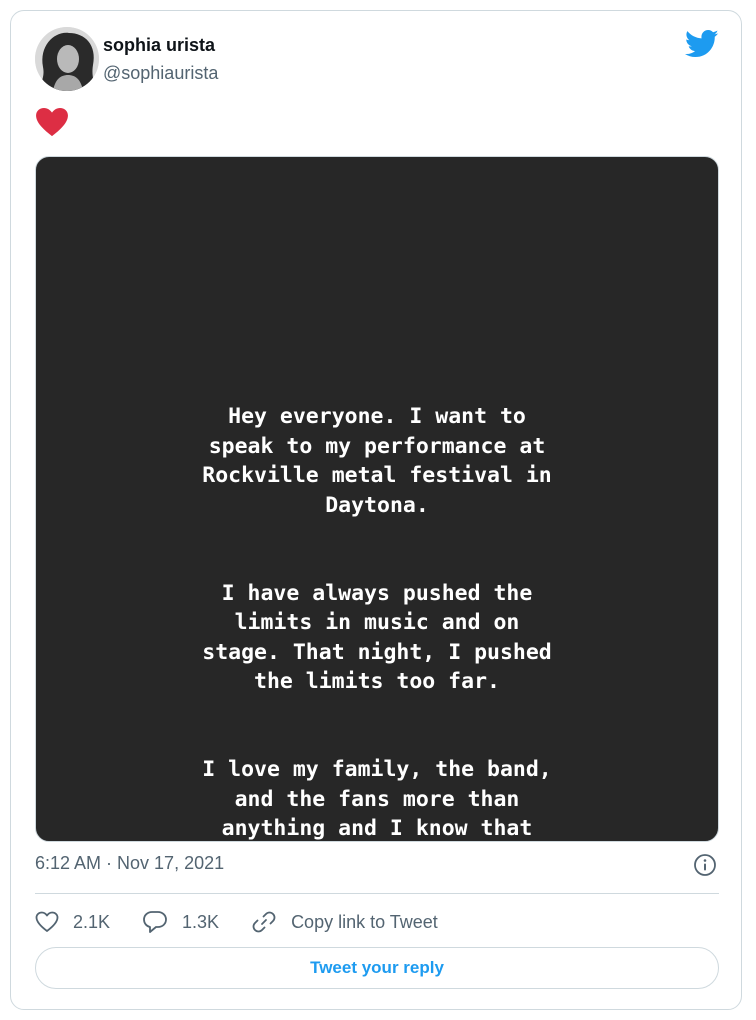 The image size is (756, 1020). Describe the element at coordinates (92, 921) in the screenshot. I see `like-count: 2.1K` at that location.